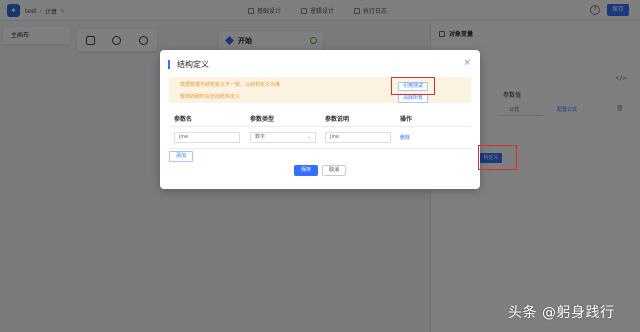 The height and width of the screenshot is (332, 640). What do you see at coordinates (413, 98) in the screenshot?
I see `clear-all-button: 清除所有` at bounding box center [413, 98].